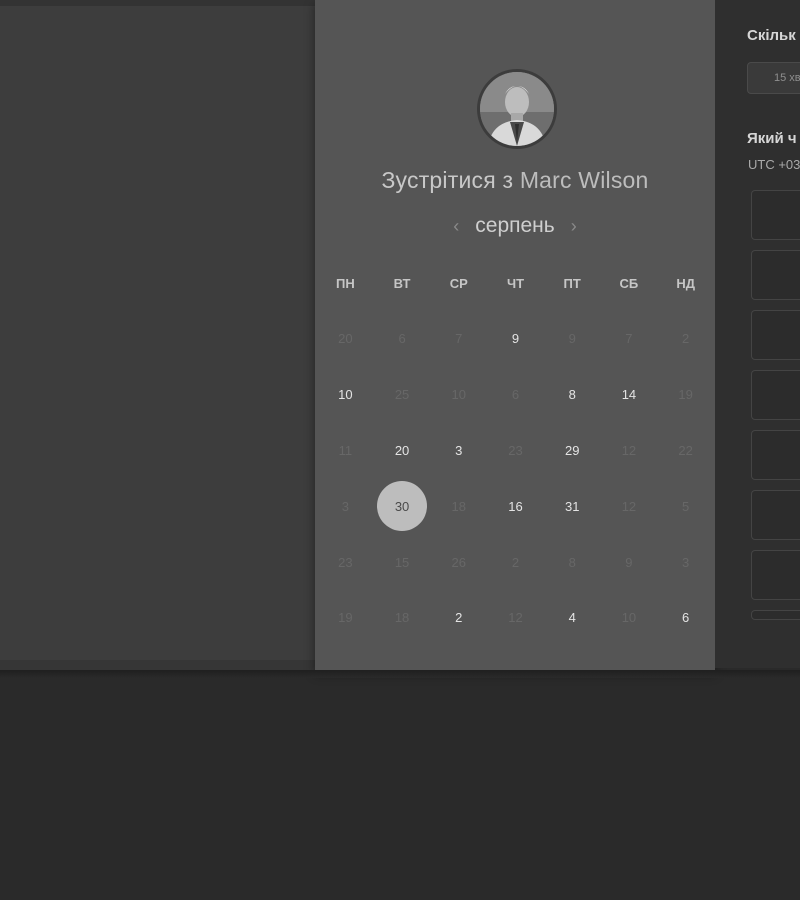 This screenshot has height=900, width=800. Describe the element at coordinates (572, 283) in the screenshot. I see `weekday-label: ПТ` at that location.